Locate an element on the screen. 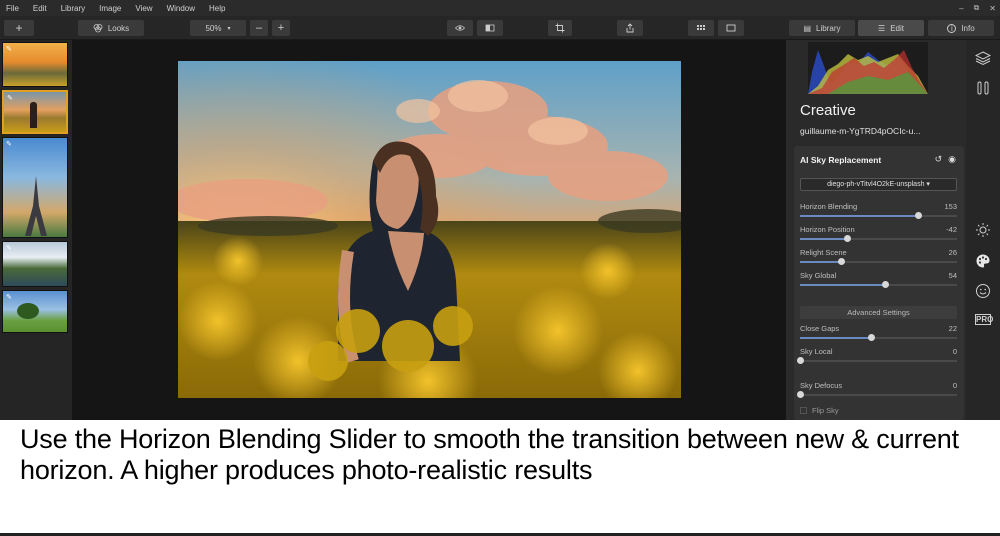 The image size is (1000, 536). menu-image: Image is located at coordinates (110, 8).